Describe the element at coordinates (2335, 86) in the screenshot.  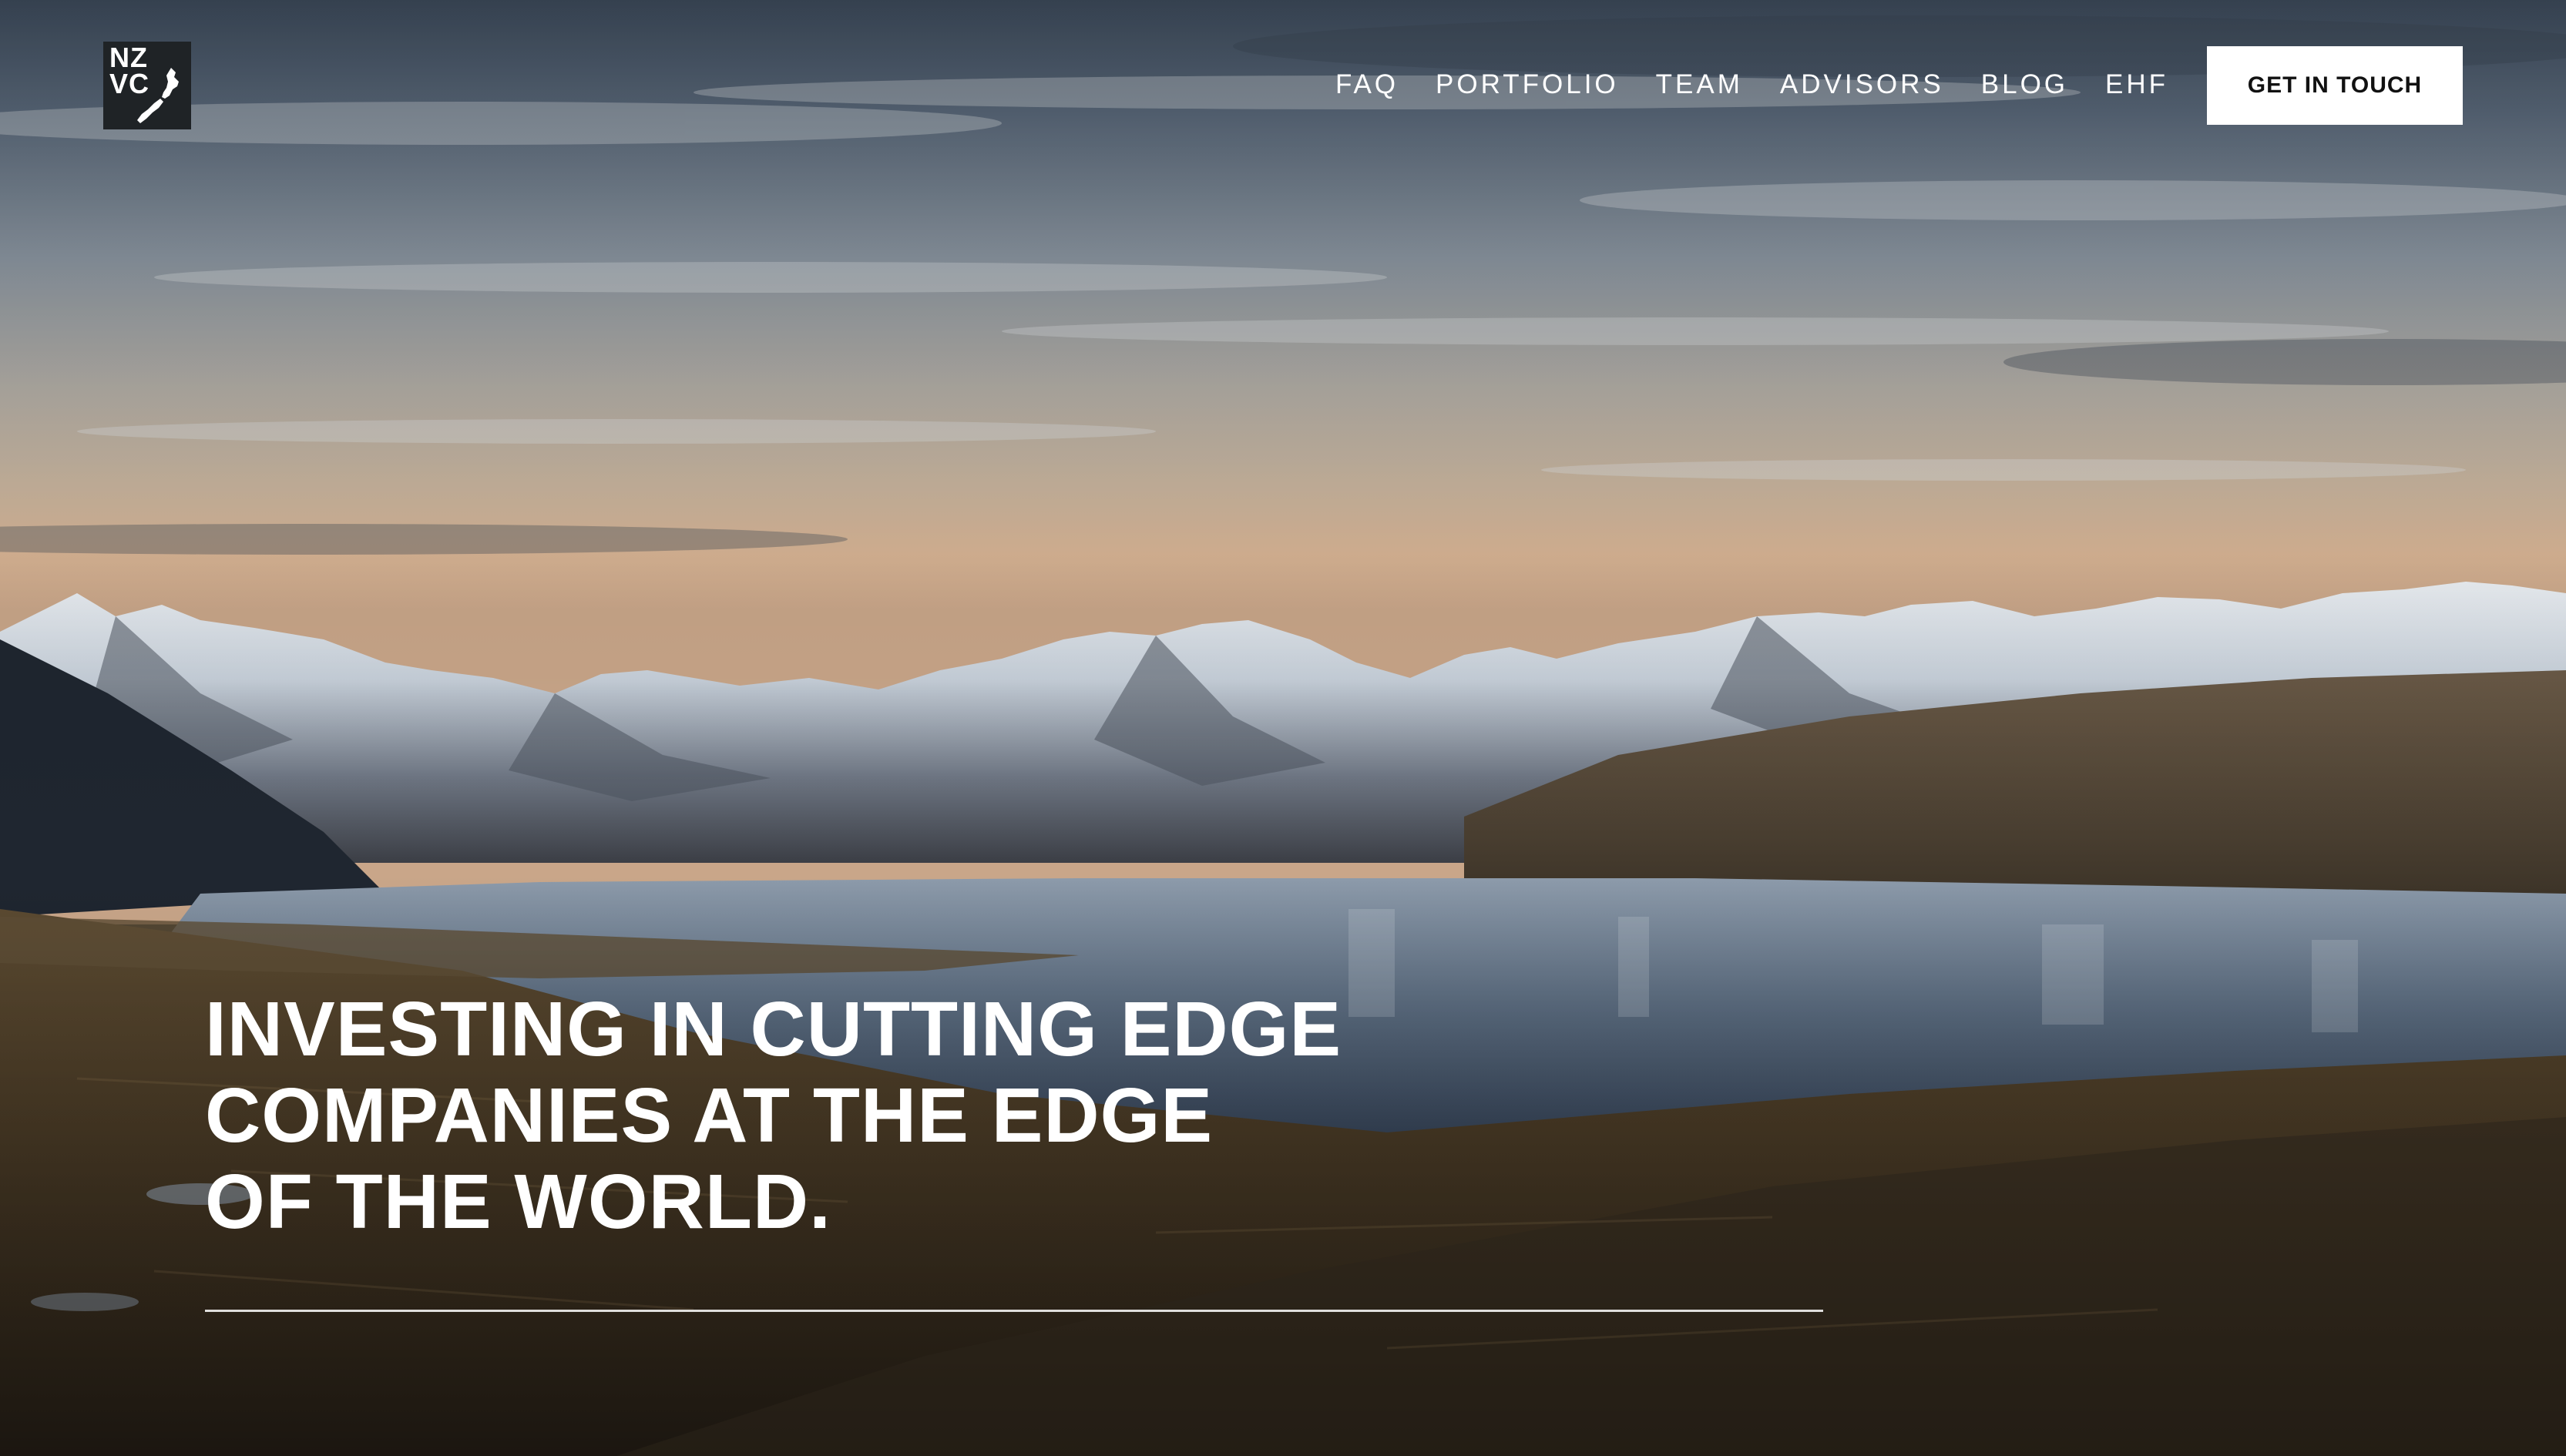
I see `get-in-touch-button: GET IN TOUCH` at that location.